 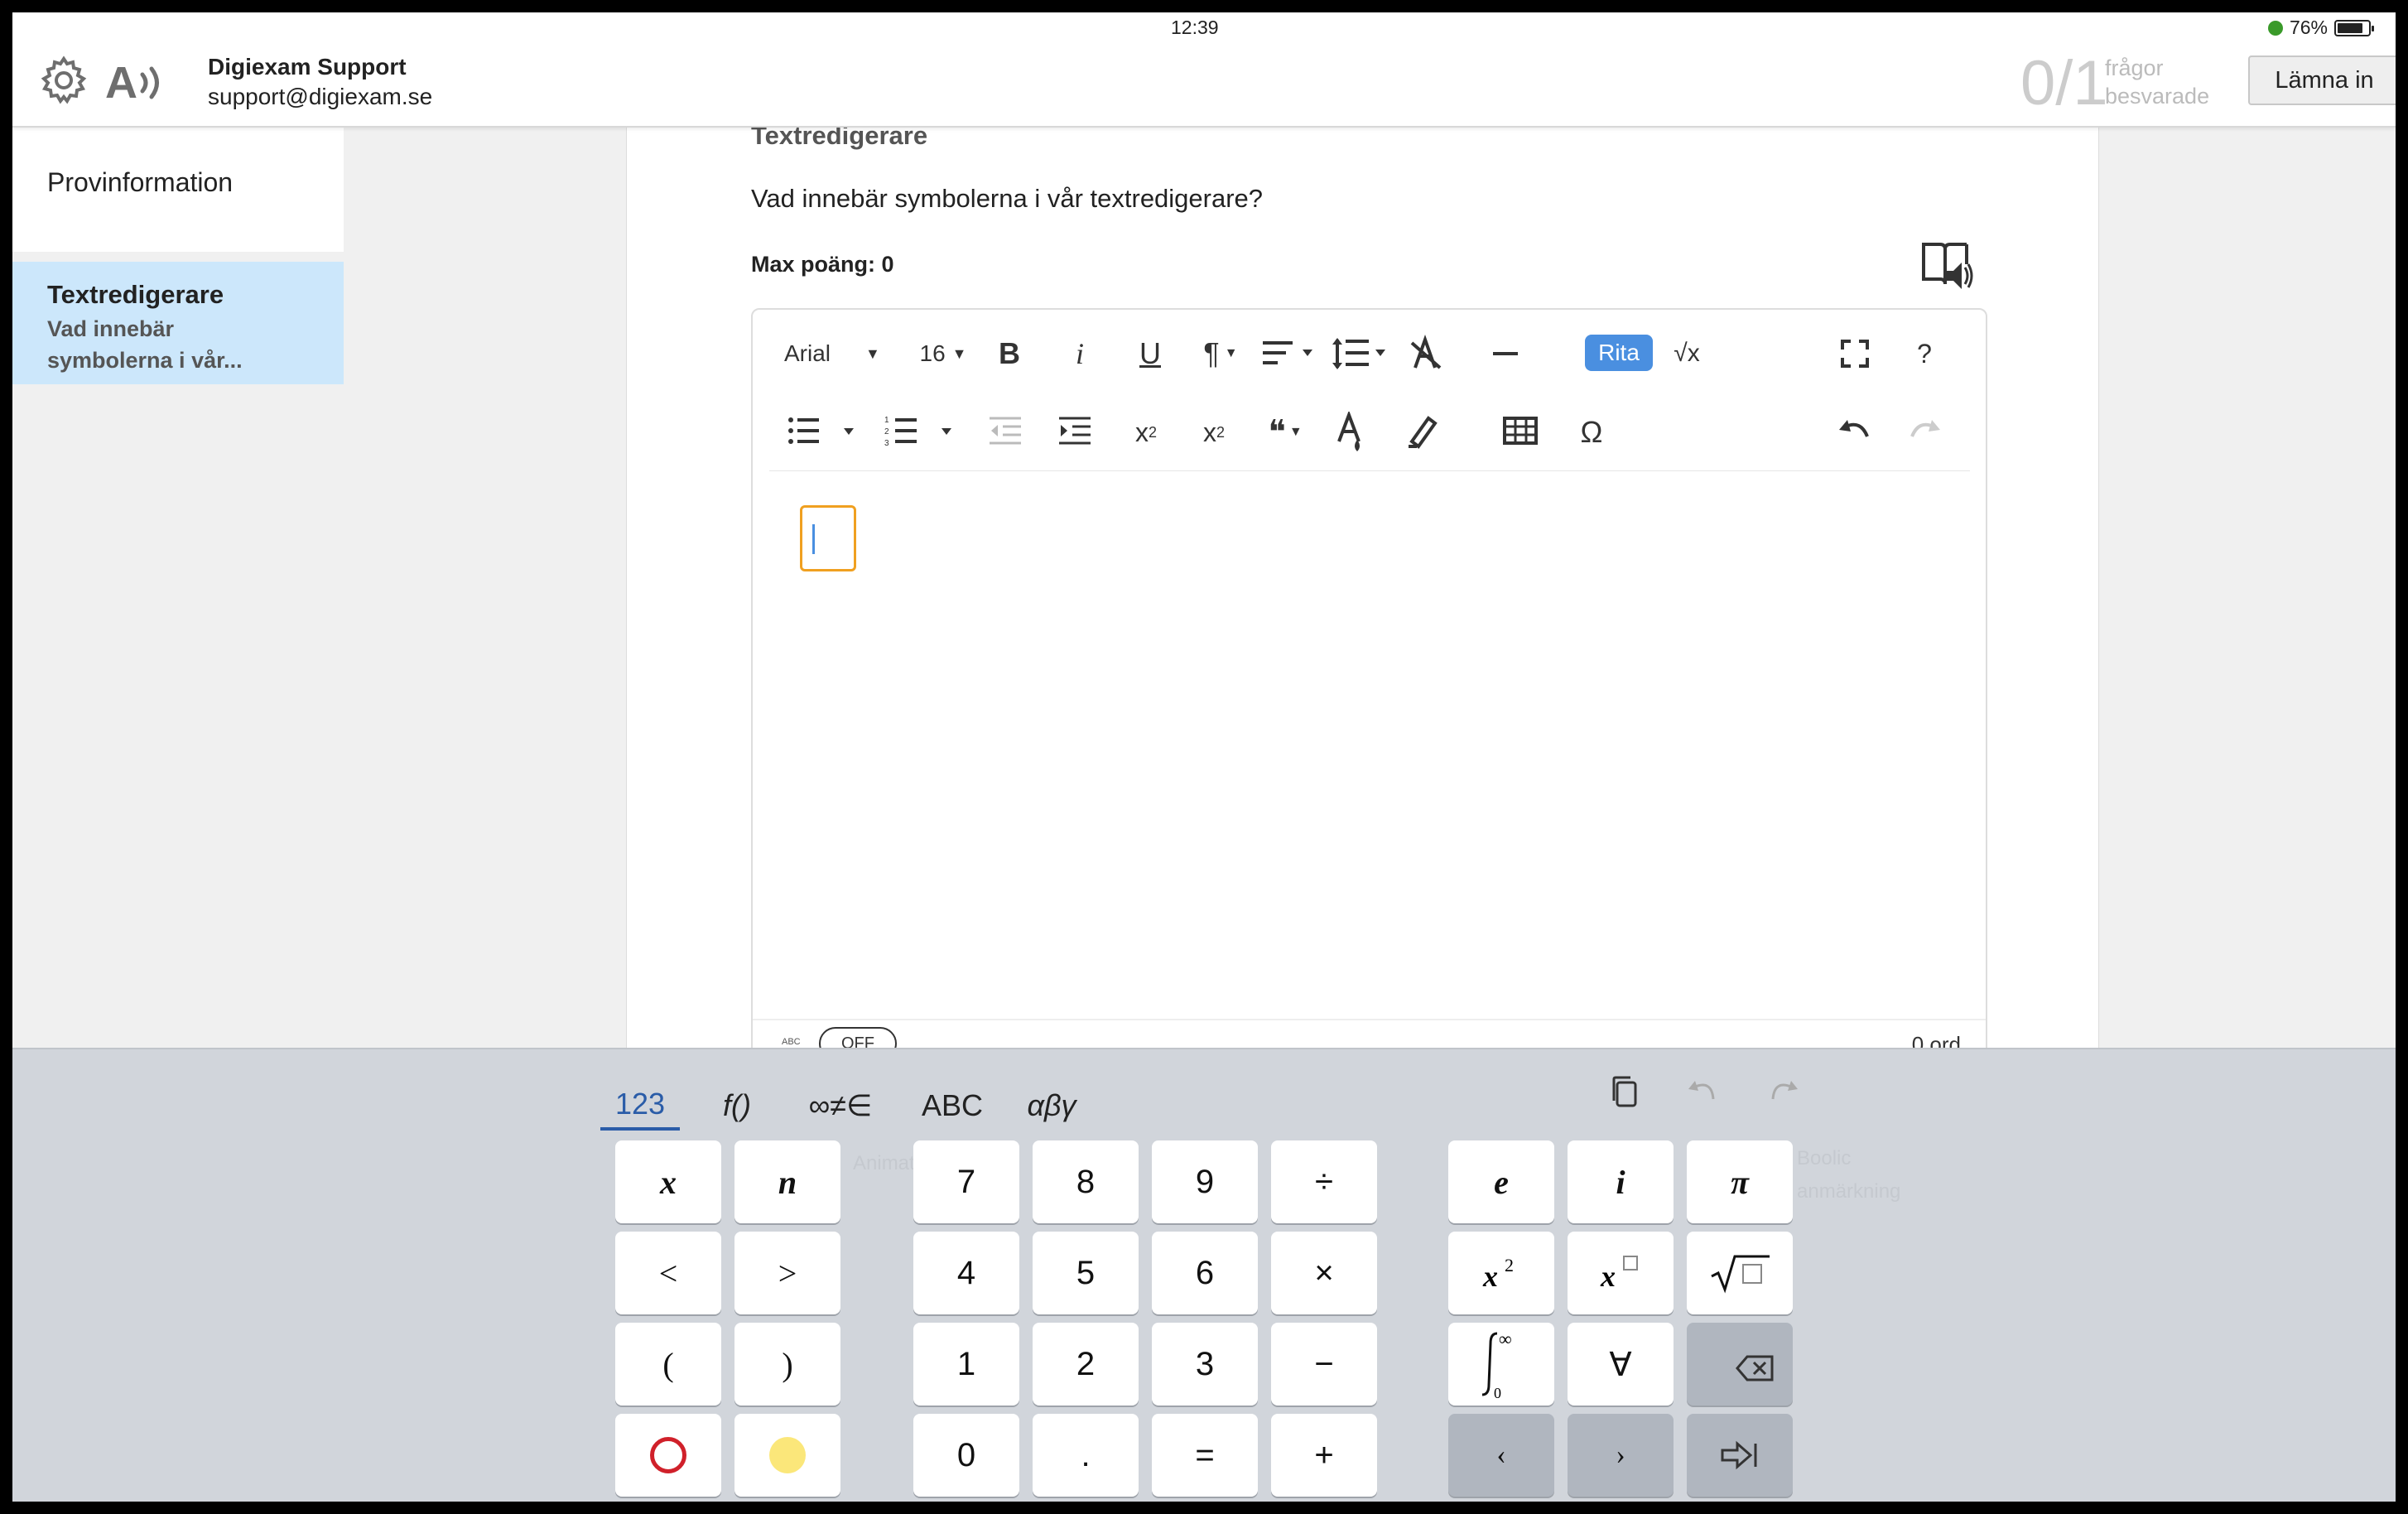 What do you see at coordinates (1740, 1273) in the screenshot?
I see `key-sqrt` at bounding box center [1740, 1273].